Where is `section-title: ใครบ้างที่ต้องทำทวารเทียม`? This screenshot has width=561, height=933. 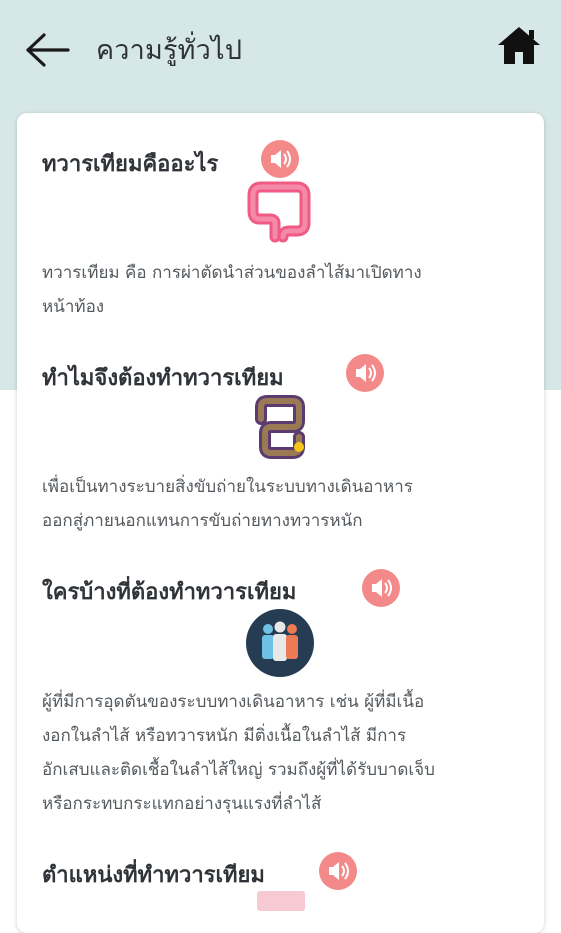 section-title: ใครบ้างที่ต้องทำทวารเทียม is located at coordinates (169, 592).